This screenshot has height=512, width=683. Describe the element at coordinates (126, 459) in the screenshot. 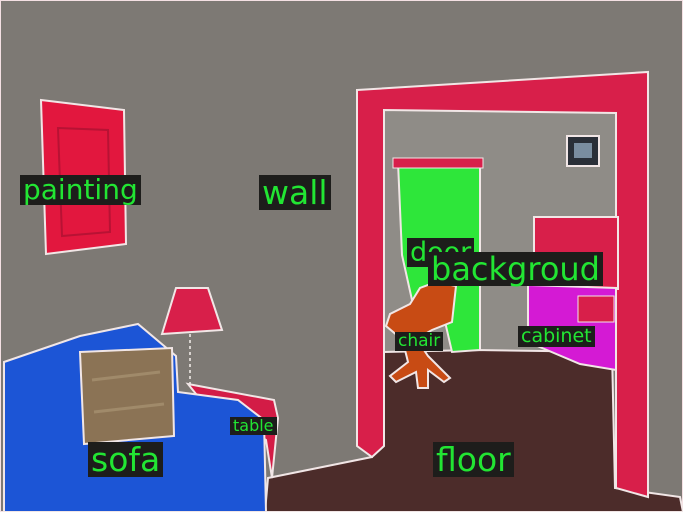

I see `sofa-label: sofa` at that location.